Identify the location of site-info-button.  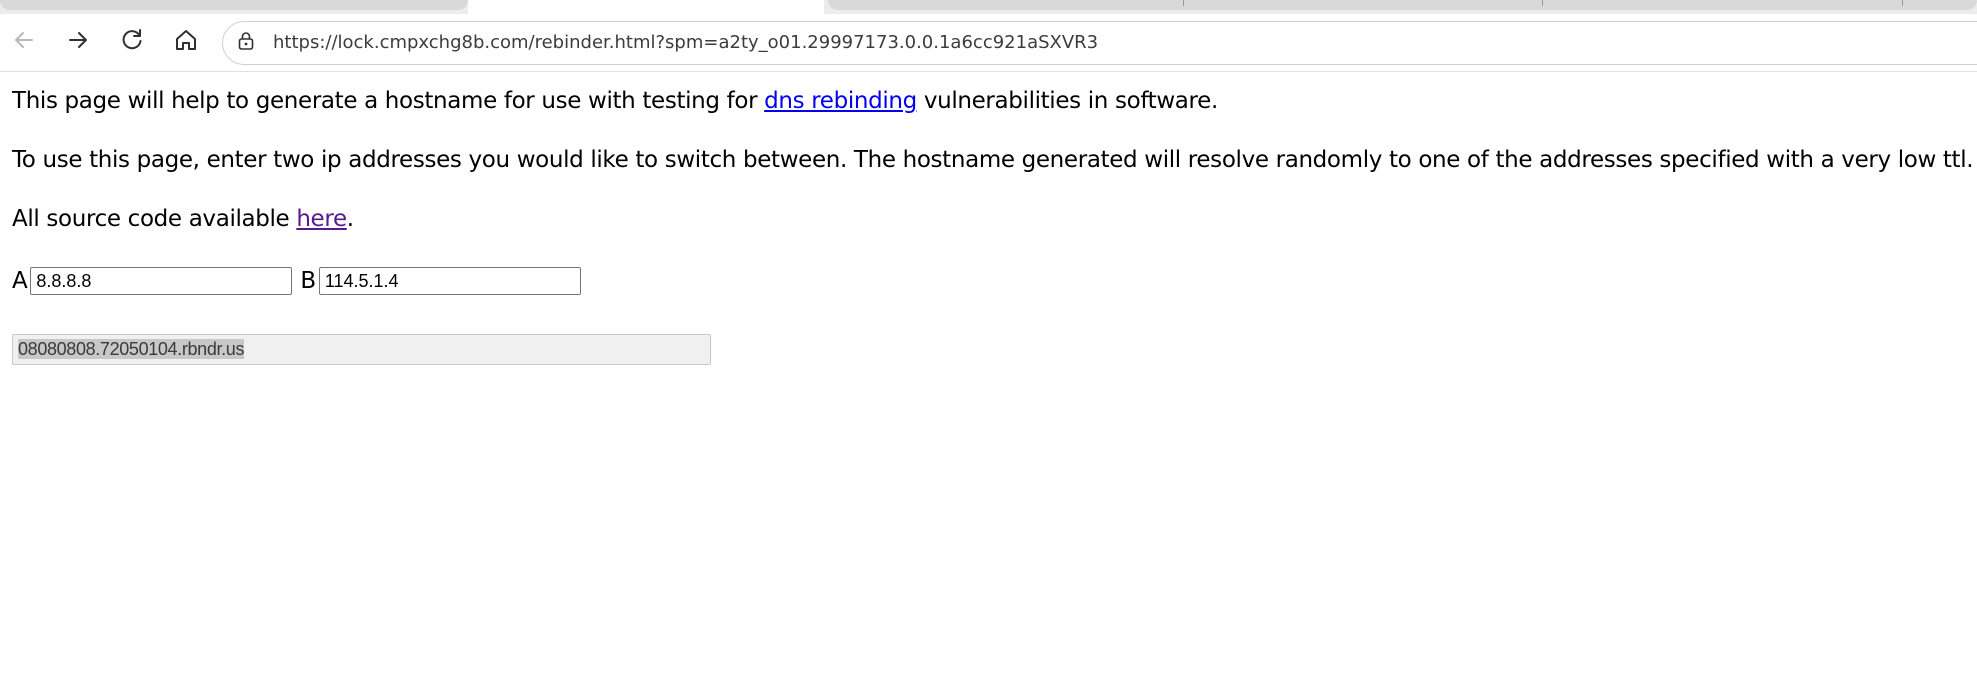
(246, 43).